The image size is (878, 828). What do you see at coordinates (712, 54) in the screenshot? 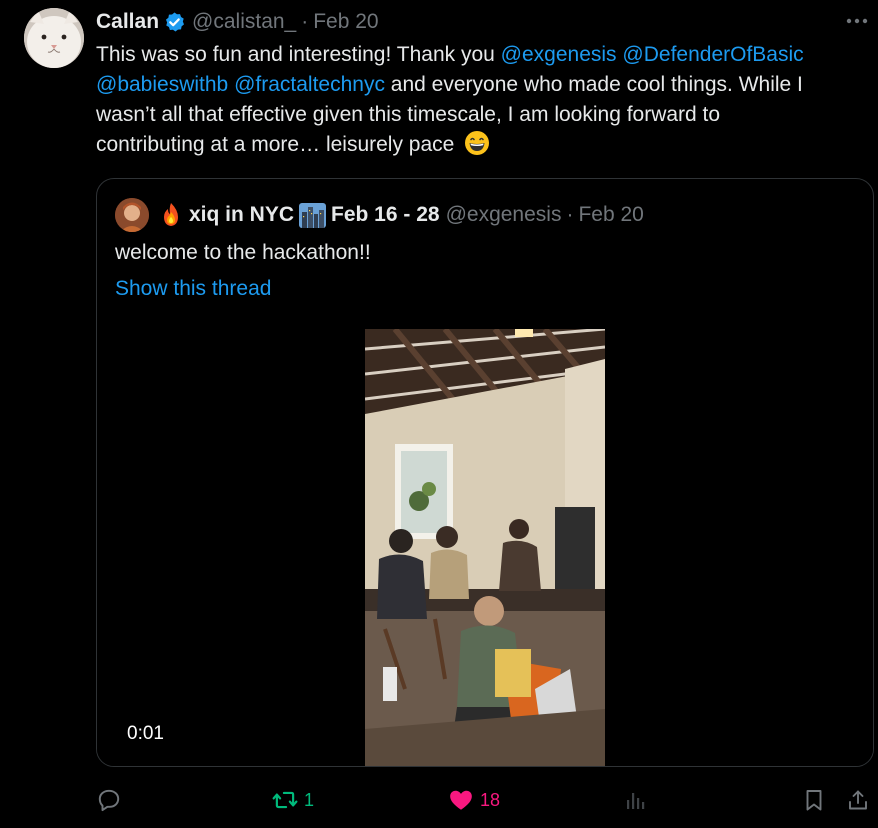
I see `mention-link: @DefenderOfBasic` at bounding box center [712, 54].